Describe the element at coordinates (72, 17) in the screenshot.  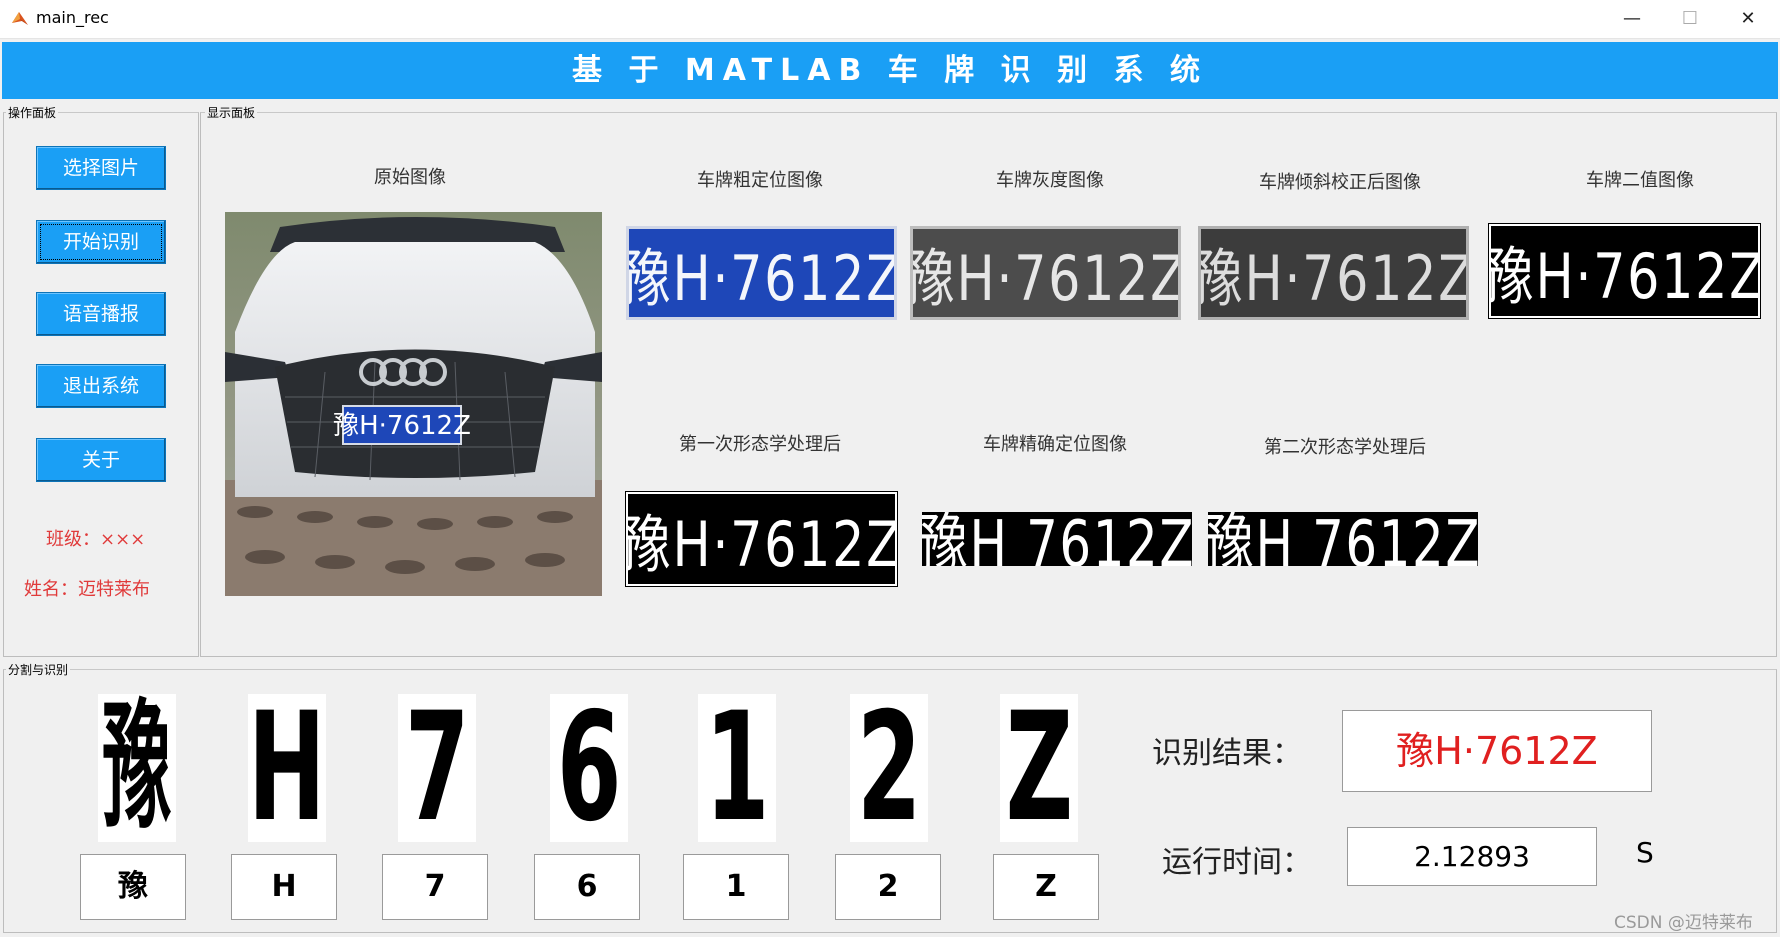
I see `window-title: main_rec` at that location.